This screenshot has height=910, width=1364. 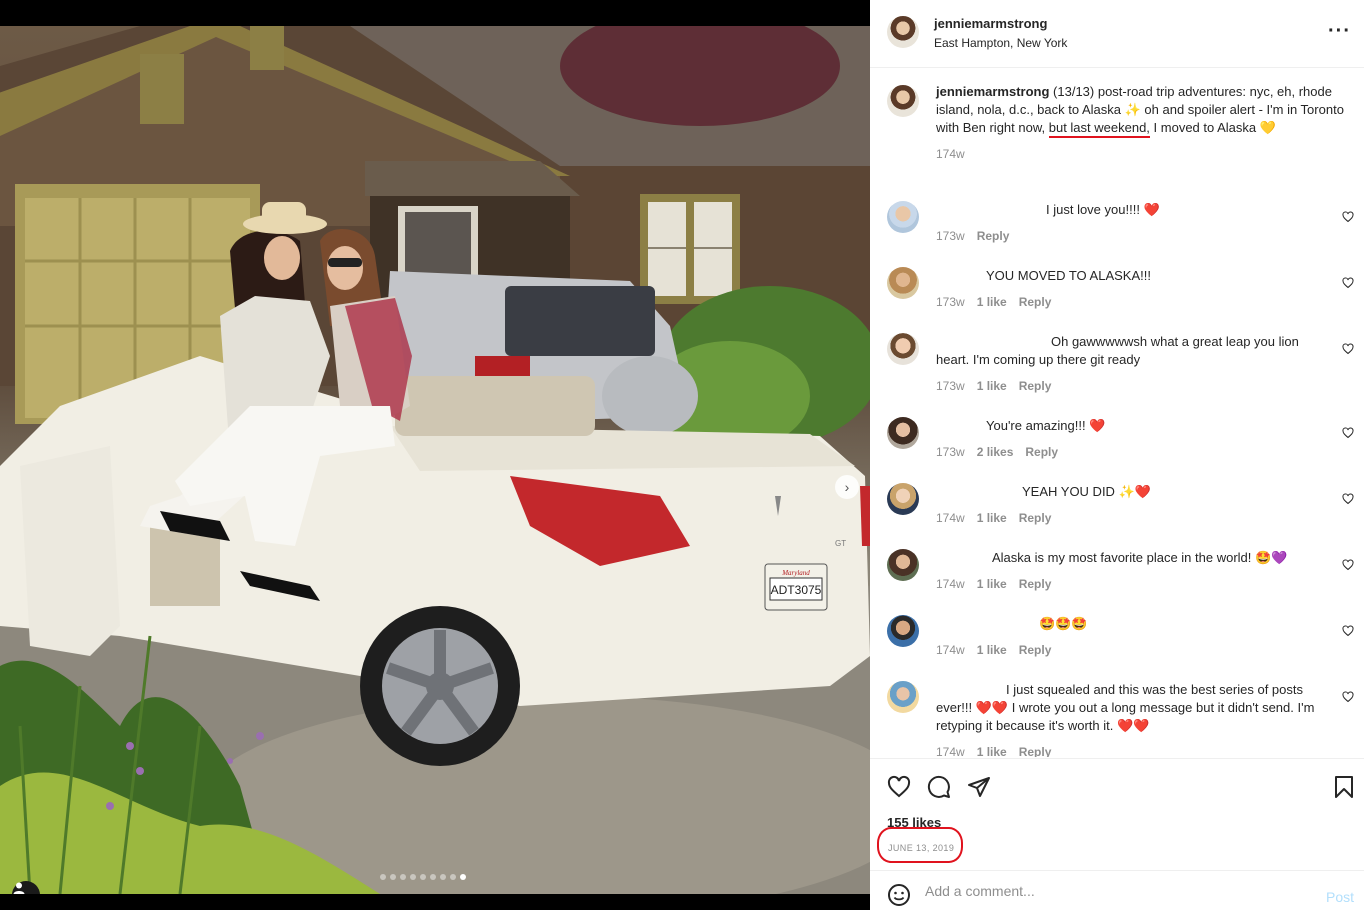 What do you see at coordinates (795, 573) in the screenshot?
I see `plate-state: Maryland` at bounding box center [795, 573].